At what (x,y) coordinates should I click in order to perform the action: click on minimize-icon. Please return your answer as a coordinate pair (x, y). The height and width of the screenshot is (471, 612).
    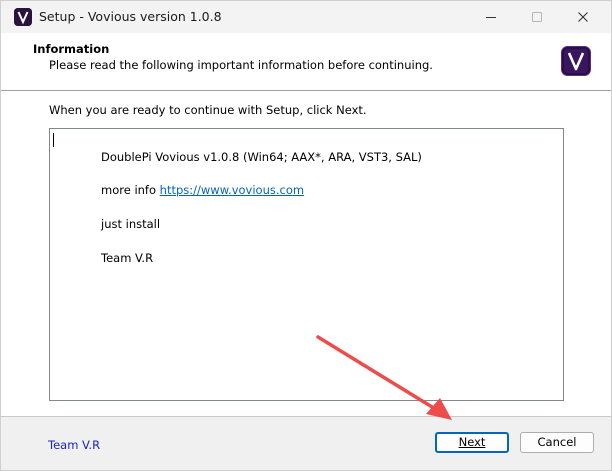
    Looking at the image, I should click on (491, 17).